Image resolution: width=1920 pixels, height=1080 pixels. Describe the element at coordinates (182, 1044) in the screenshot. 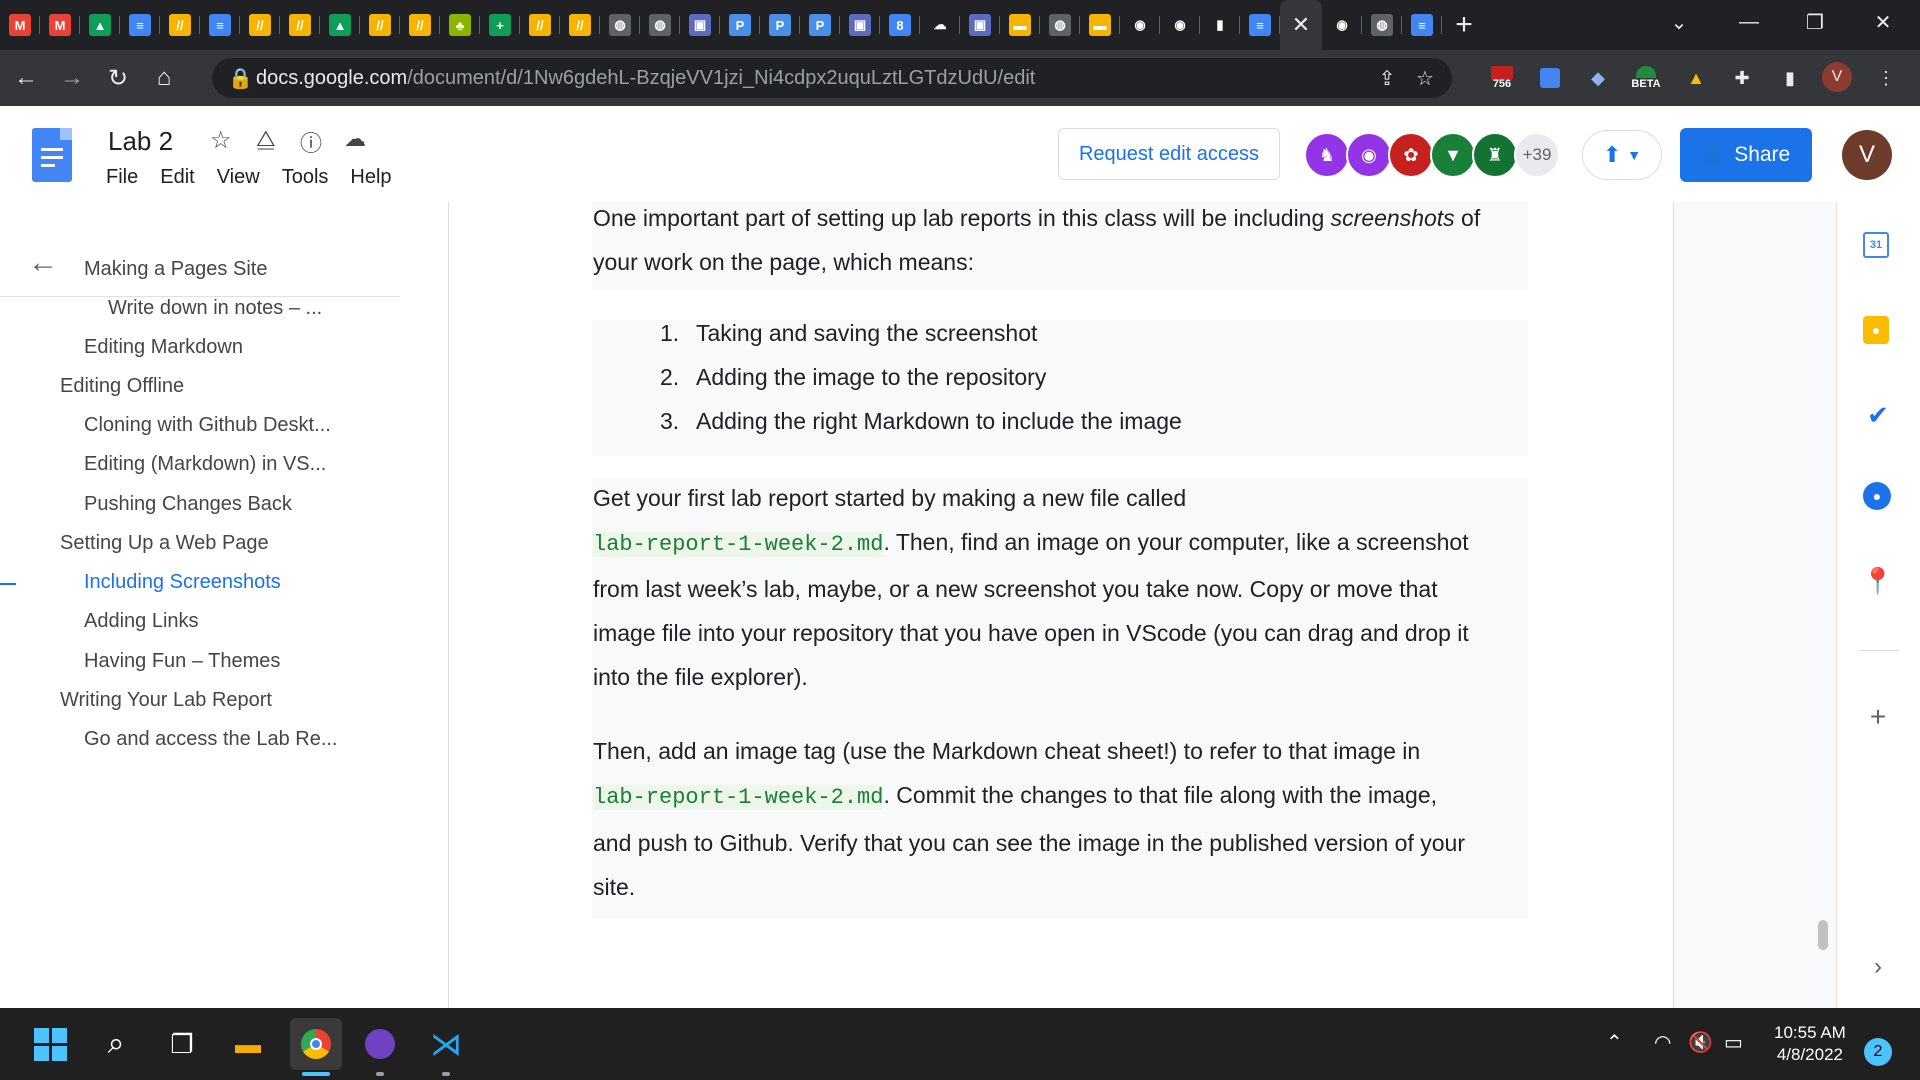

I see `task-view-icon: ❐` at that location.